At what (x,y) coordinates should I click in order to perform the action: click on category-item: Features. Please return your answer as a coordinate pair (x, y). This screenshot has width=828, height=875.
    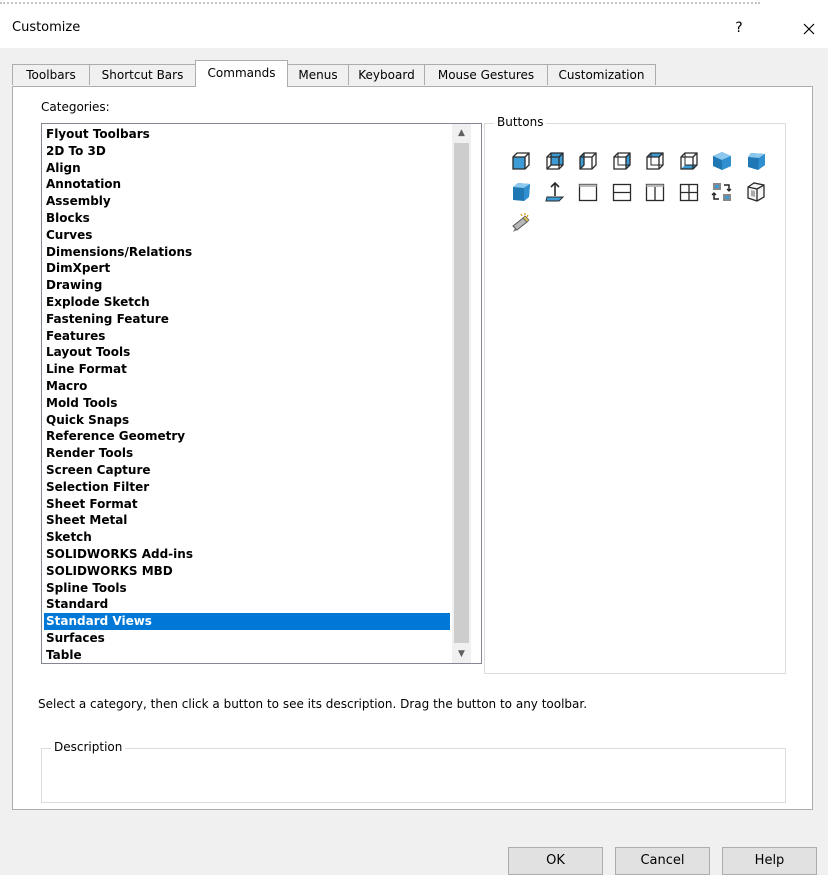
    Looking at the image, I should click on (247, 336).